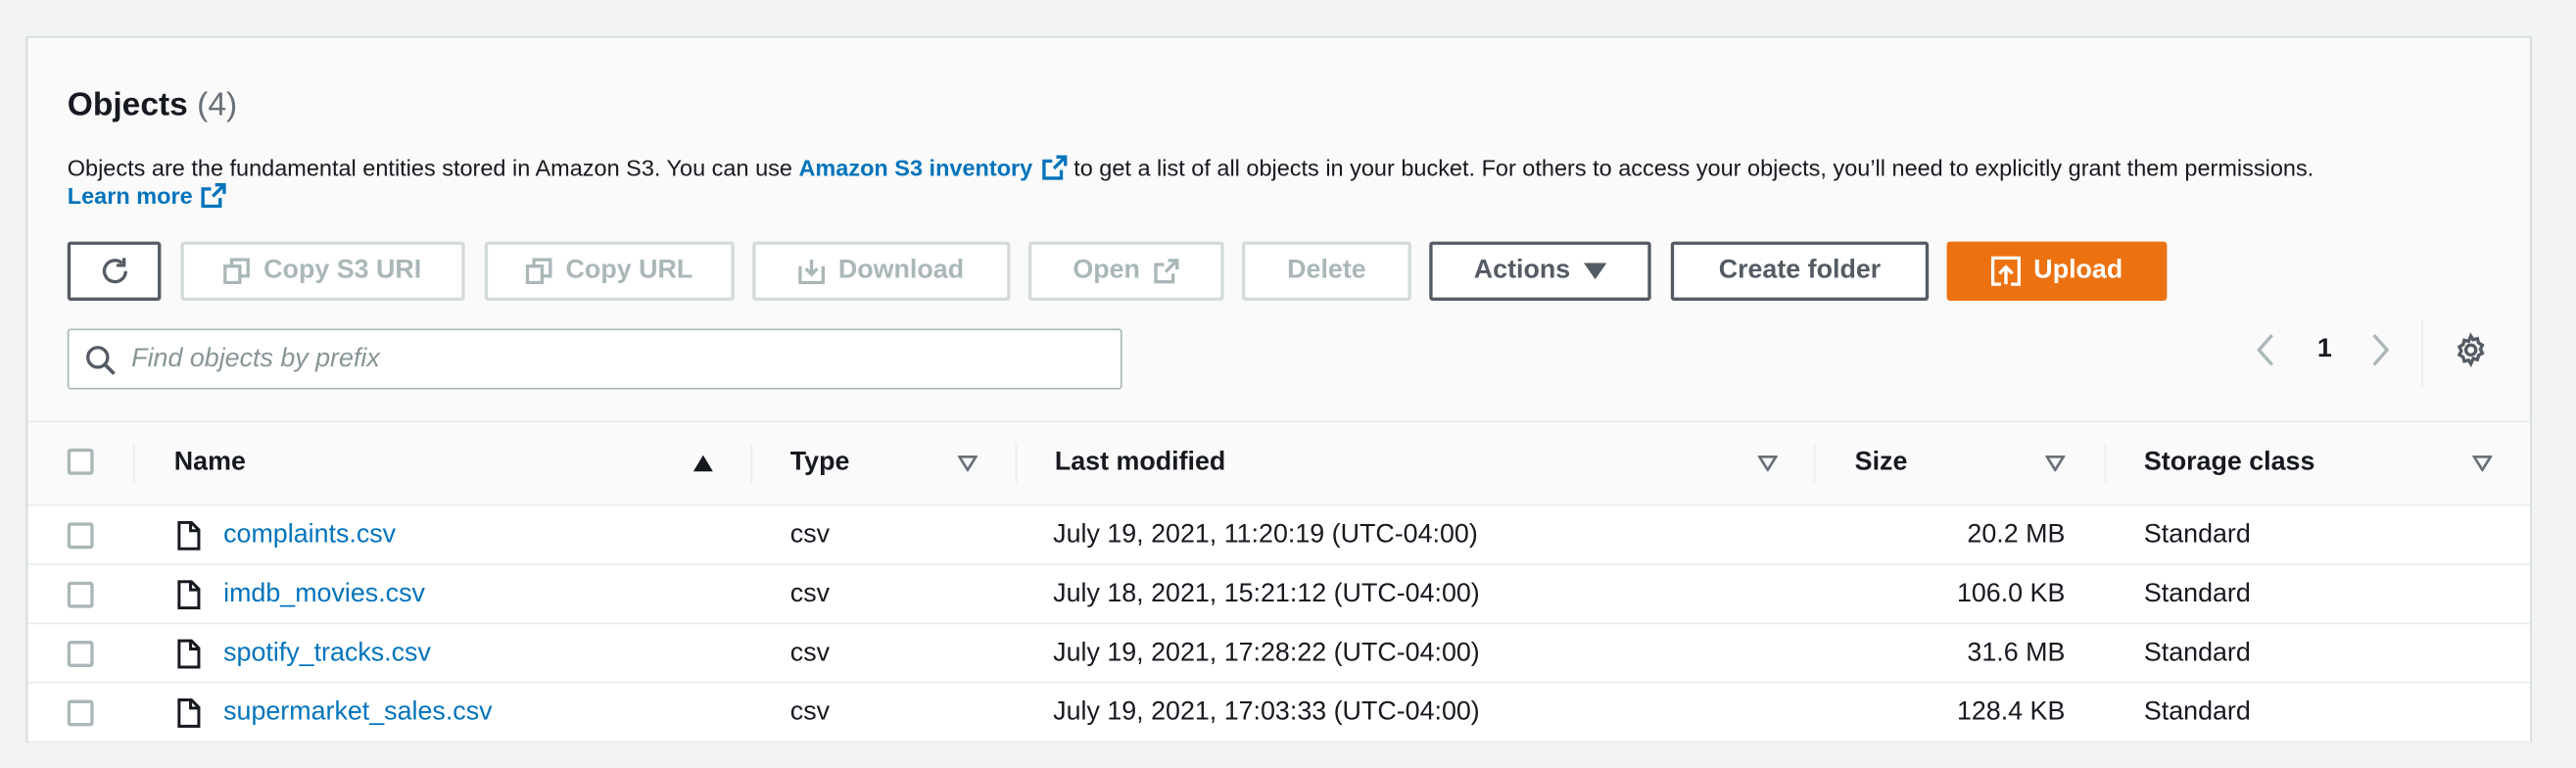  What do you see at coordinates (343, 270) in the screenshot?
I see `copy-s3-uri-label: Copy S3 URI` at bounding box center [343, 270].